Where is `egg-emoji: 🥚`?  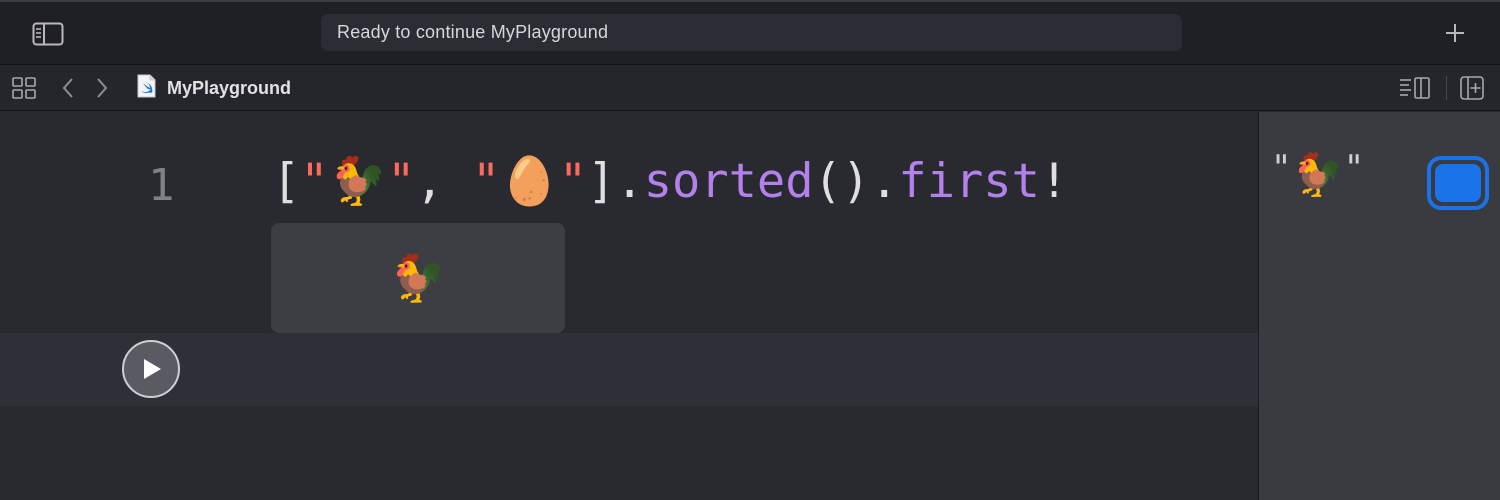 egg-emoji: 🥚 is located at coordinates (529, 181).